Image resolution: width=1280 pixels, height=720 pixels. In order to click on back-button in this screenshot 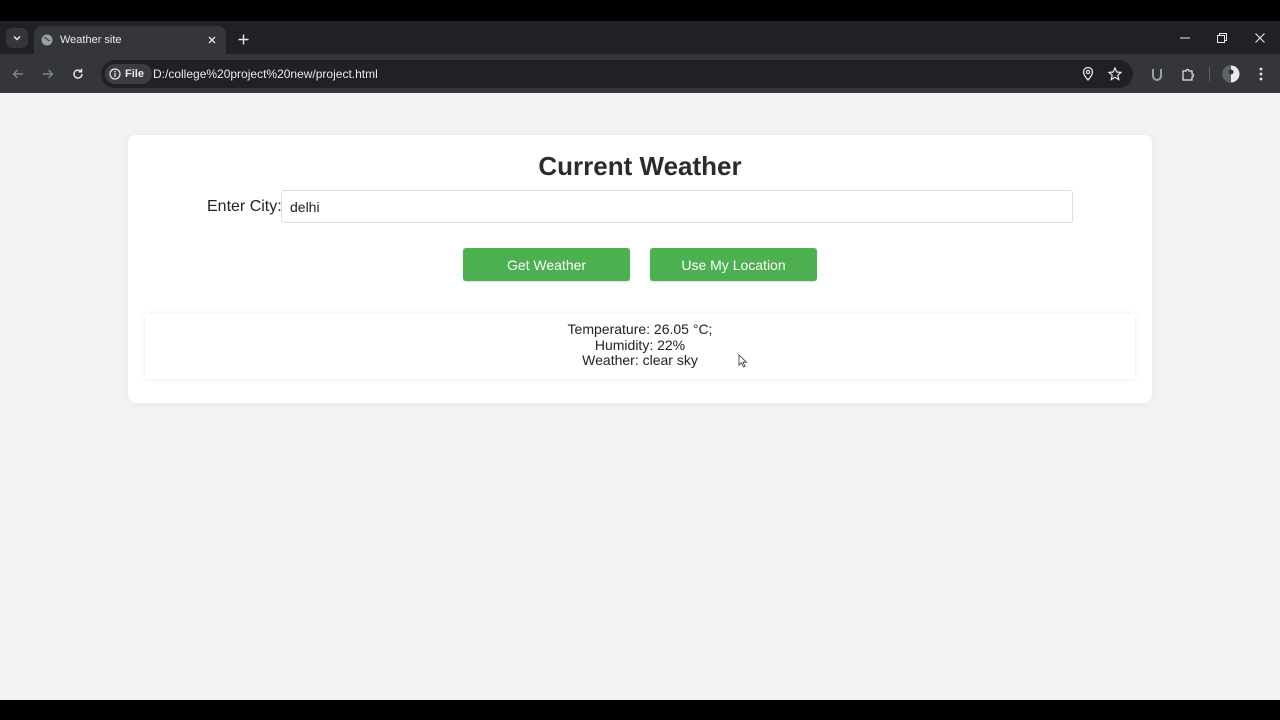, I will do `click(18, 74)`.